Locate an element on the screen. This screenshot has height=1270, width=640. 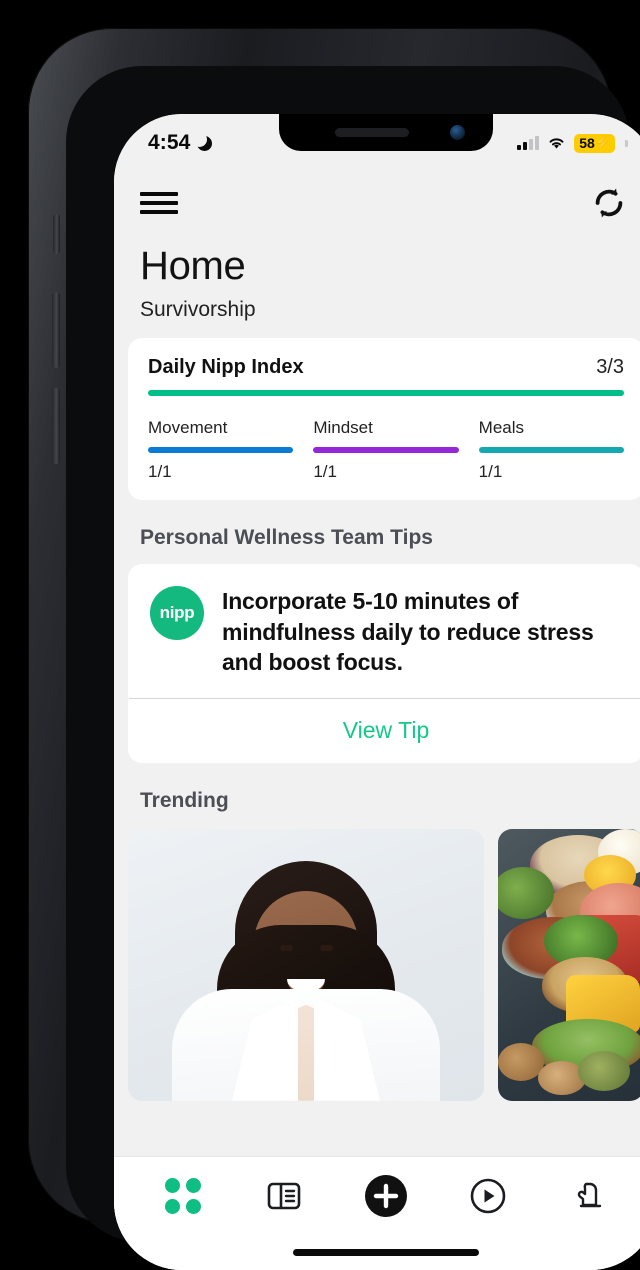
bottom-tab-bar is located at coordinates (377, 1195).